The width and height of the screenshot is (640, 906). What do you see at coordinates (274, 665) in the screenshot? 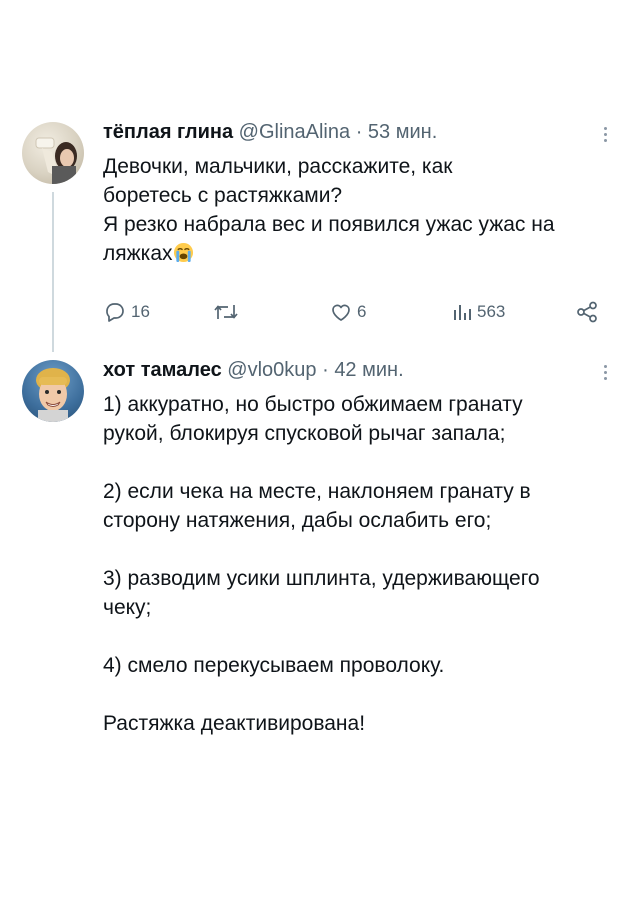
I see `tweet-line: 4) смело перекусываем проволоку.` at bounding box center [274, 665].